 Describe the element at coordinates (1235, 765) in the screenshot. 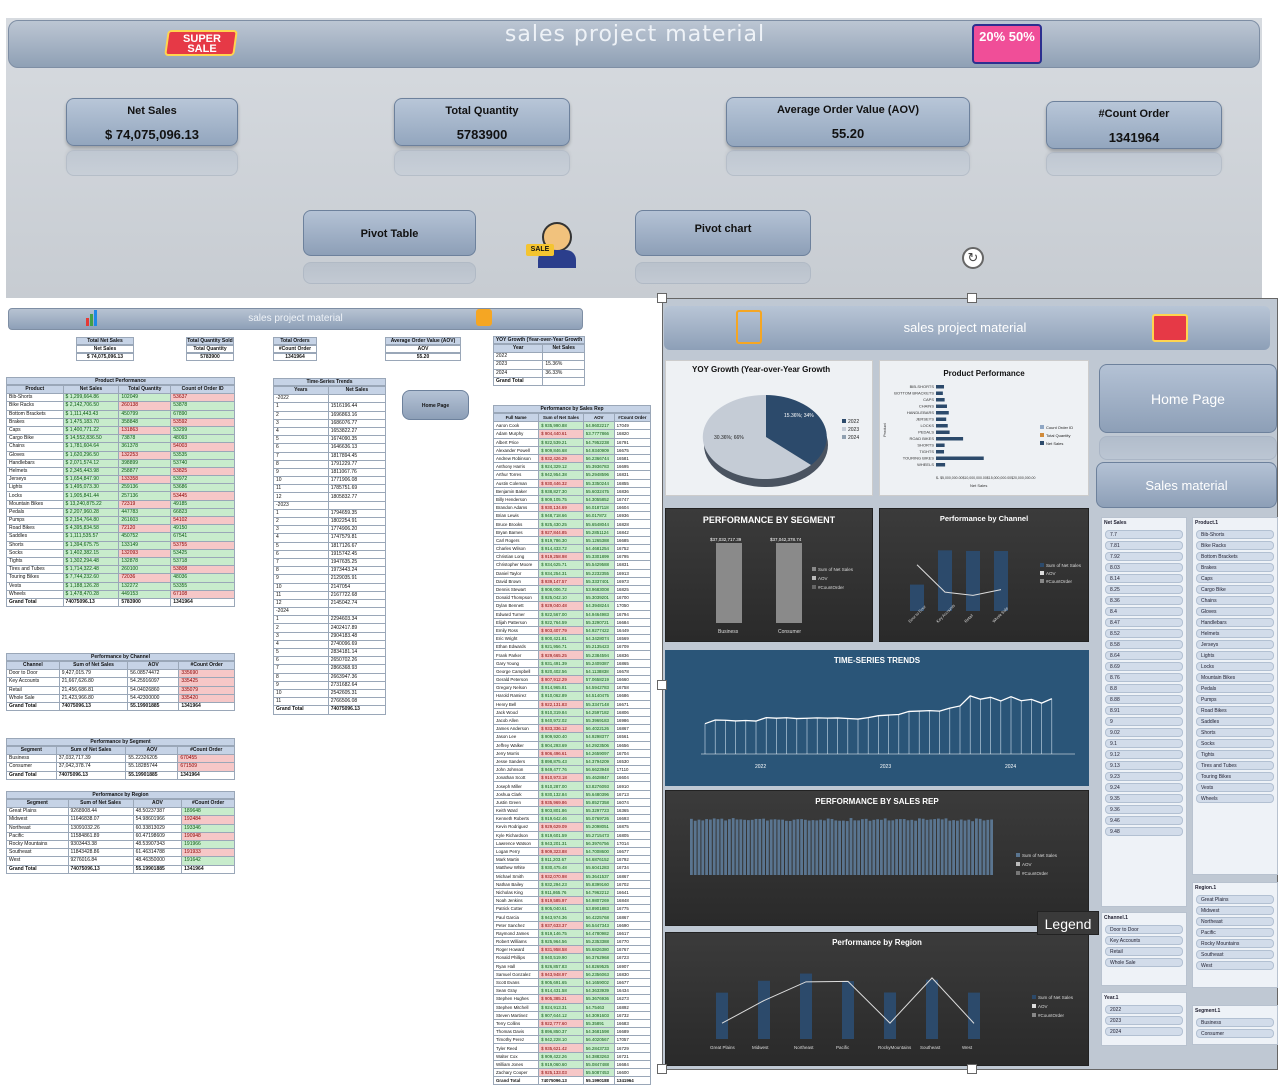

I see `slicer-item: Tires and Tubes` at that location.